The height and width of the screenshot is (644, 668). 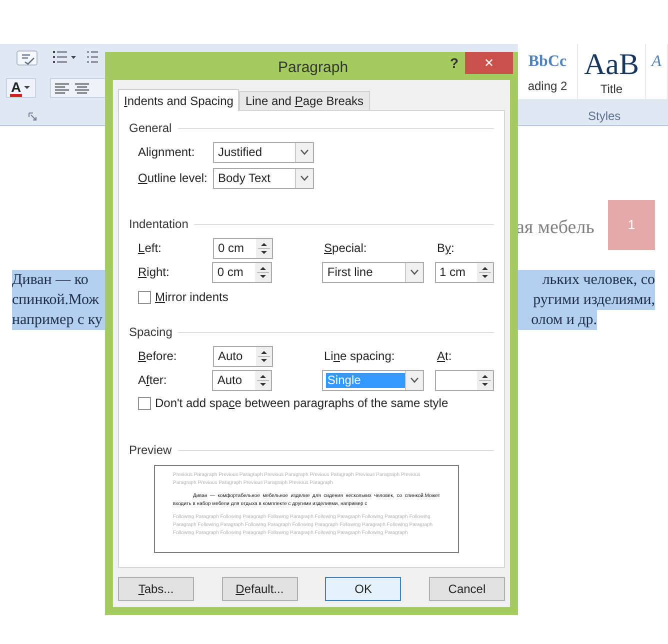 I want to click on field-label: After:, so click(x=153, y=380).